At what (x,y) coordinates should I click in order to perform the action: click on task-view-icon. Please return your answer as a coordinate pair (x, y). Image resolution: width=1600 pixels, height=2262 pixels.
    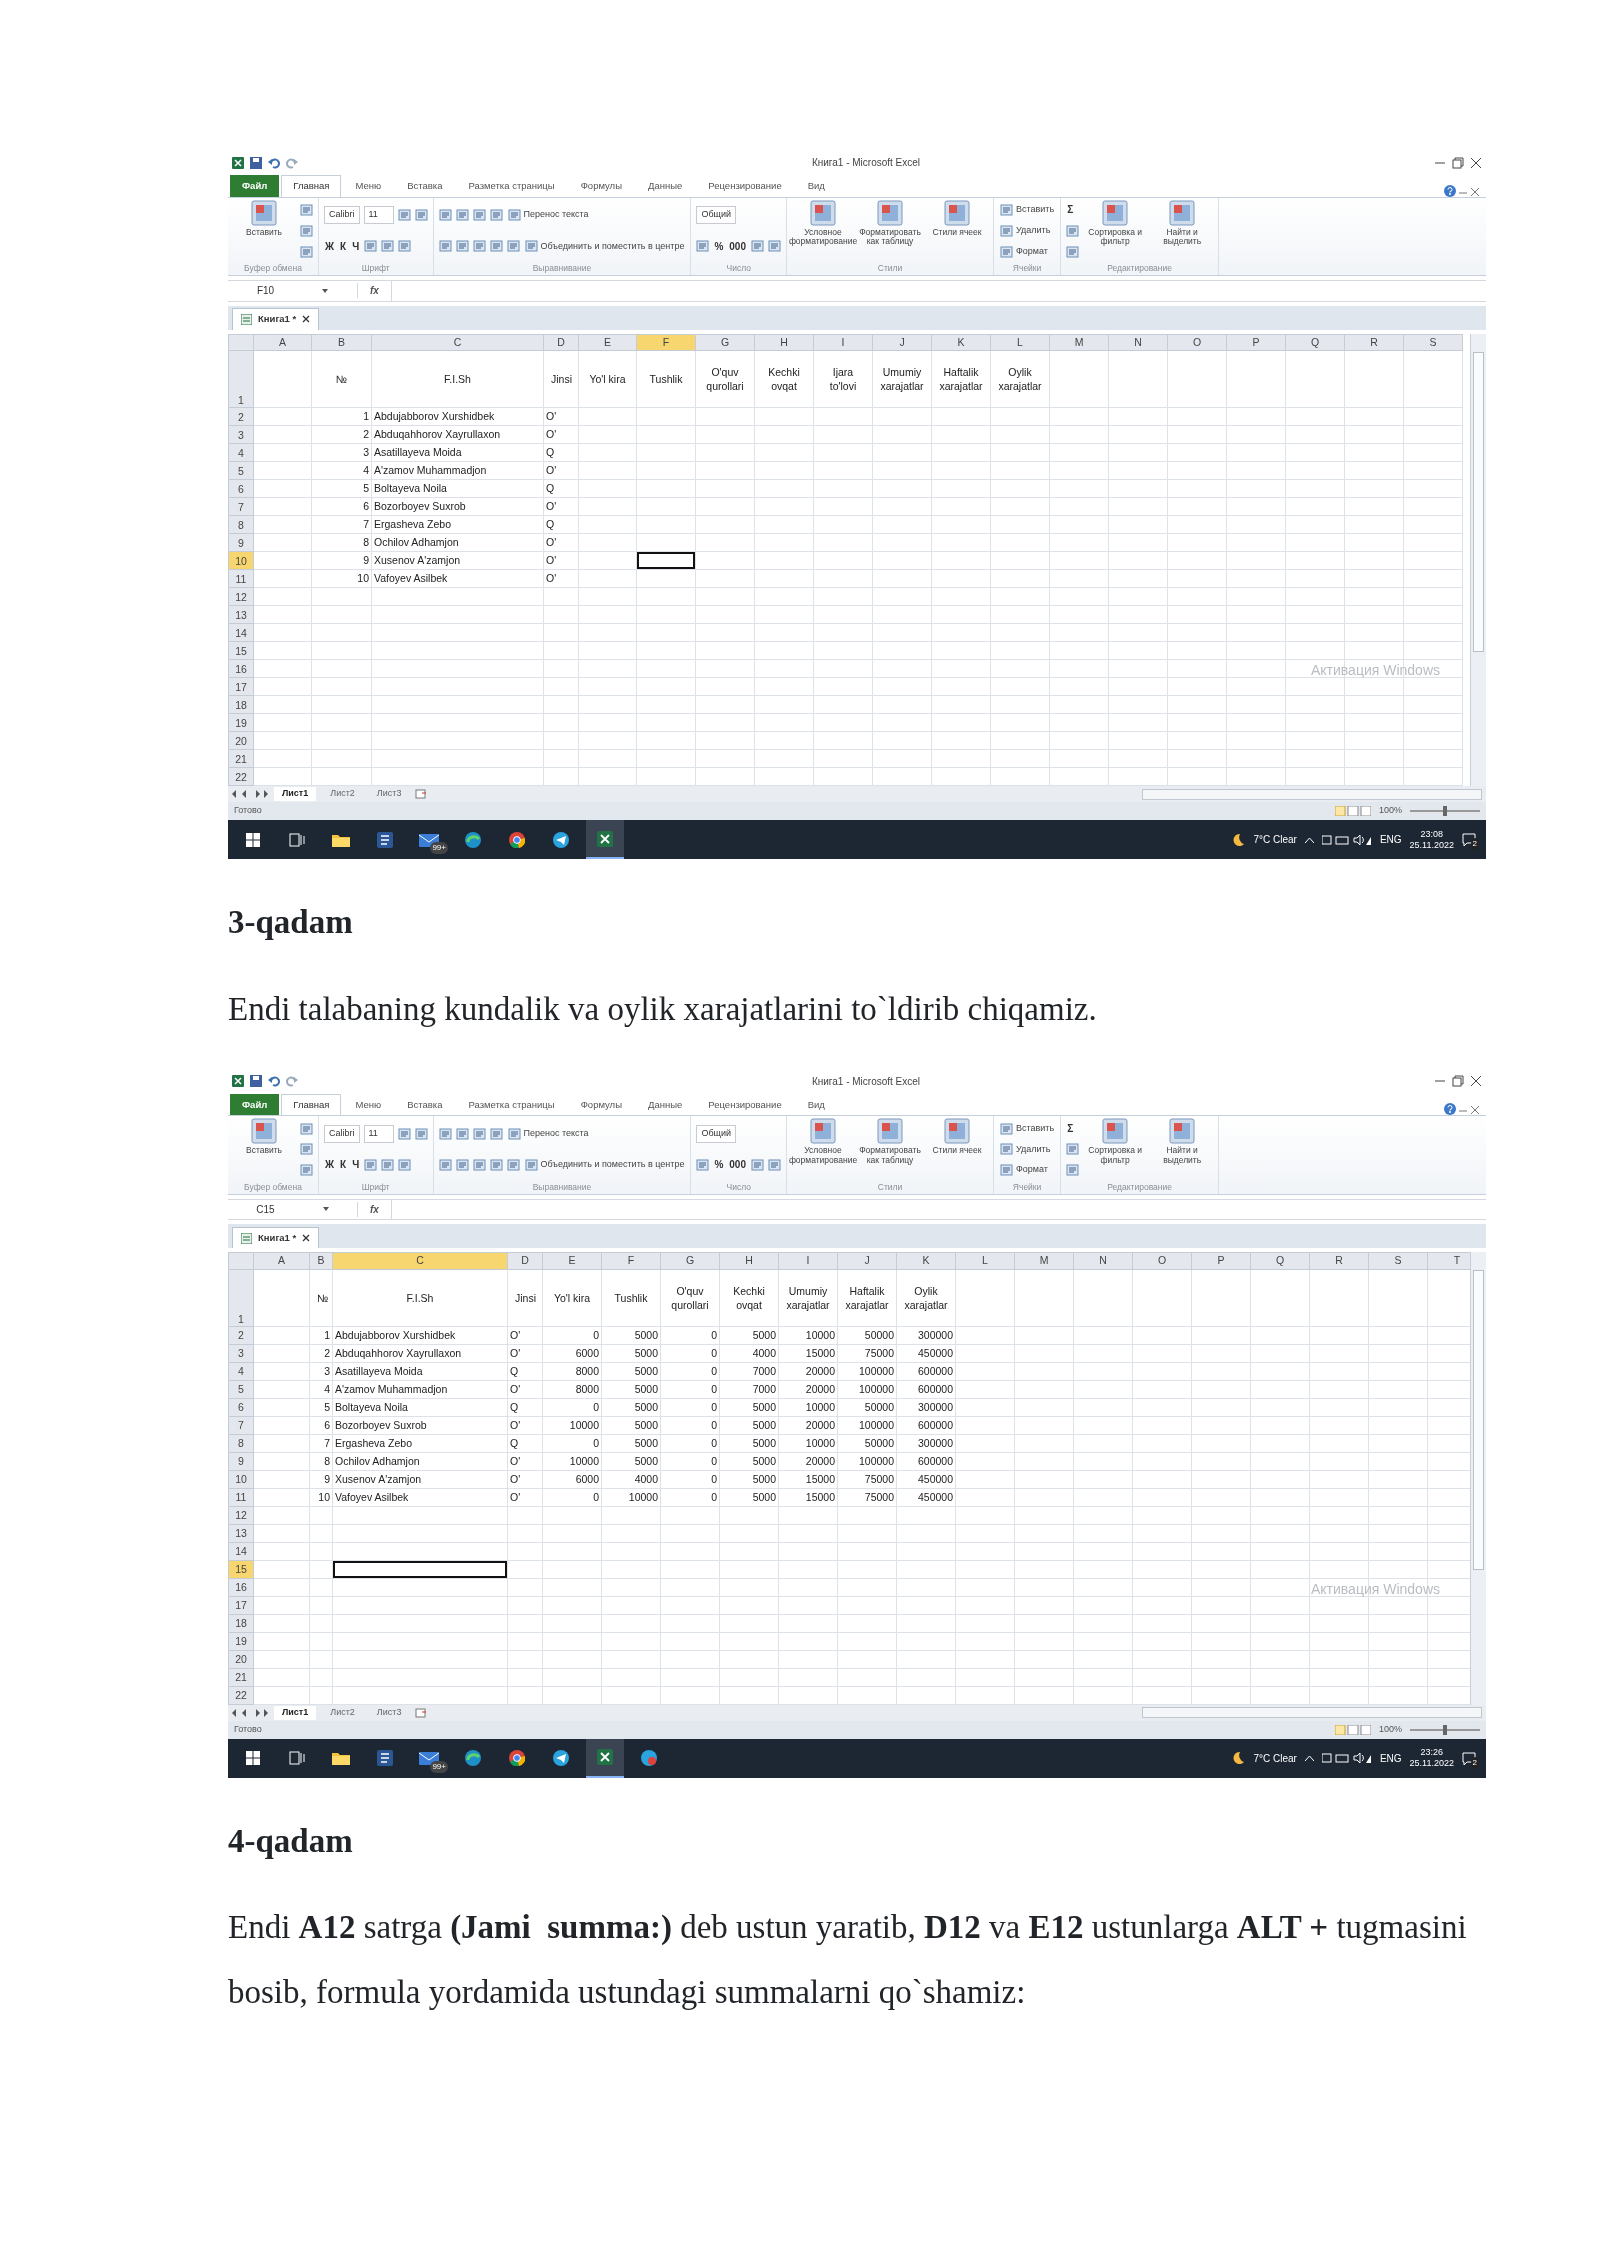
    Looking at the image, I should click on (297, 1758).